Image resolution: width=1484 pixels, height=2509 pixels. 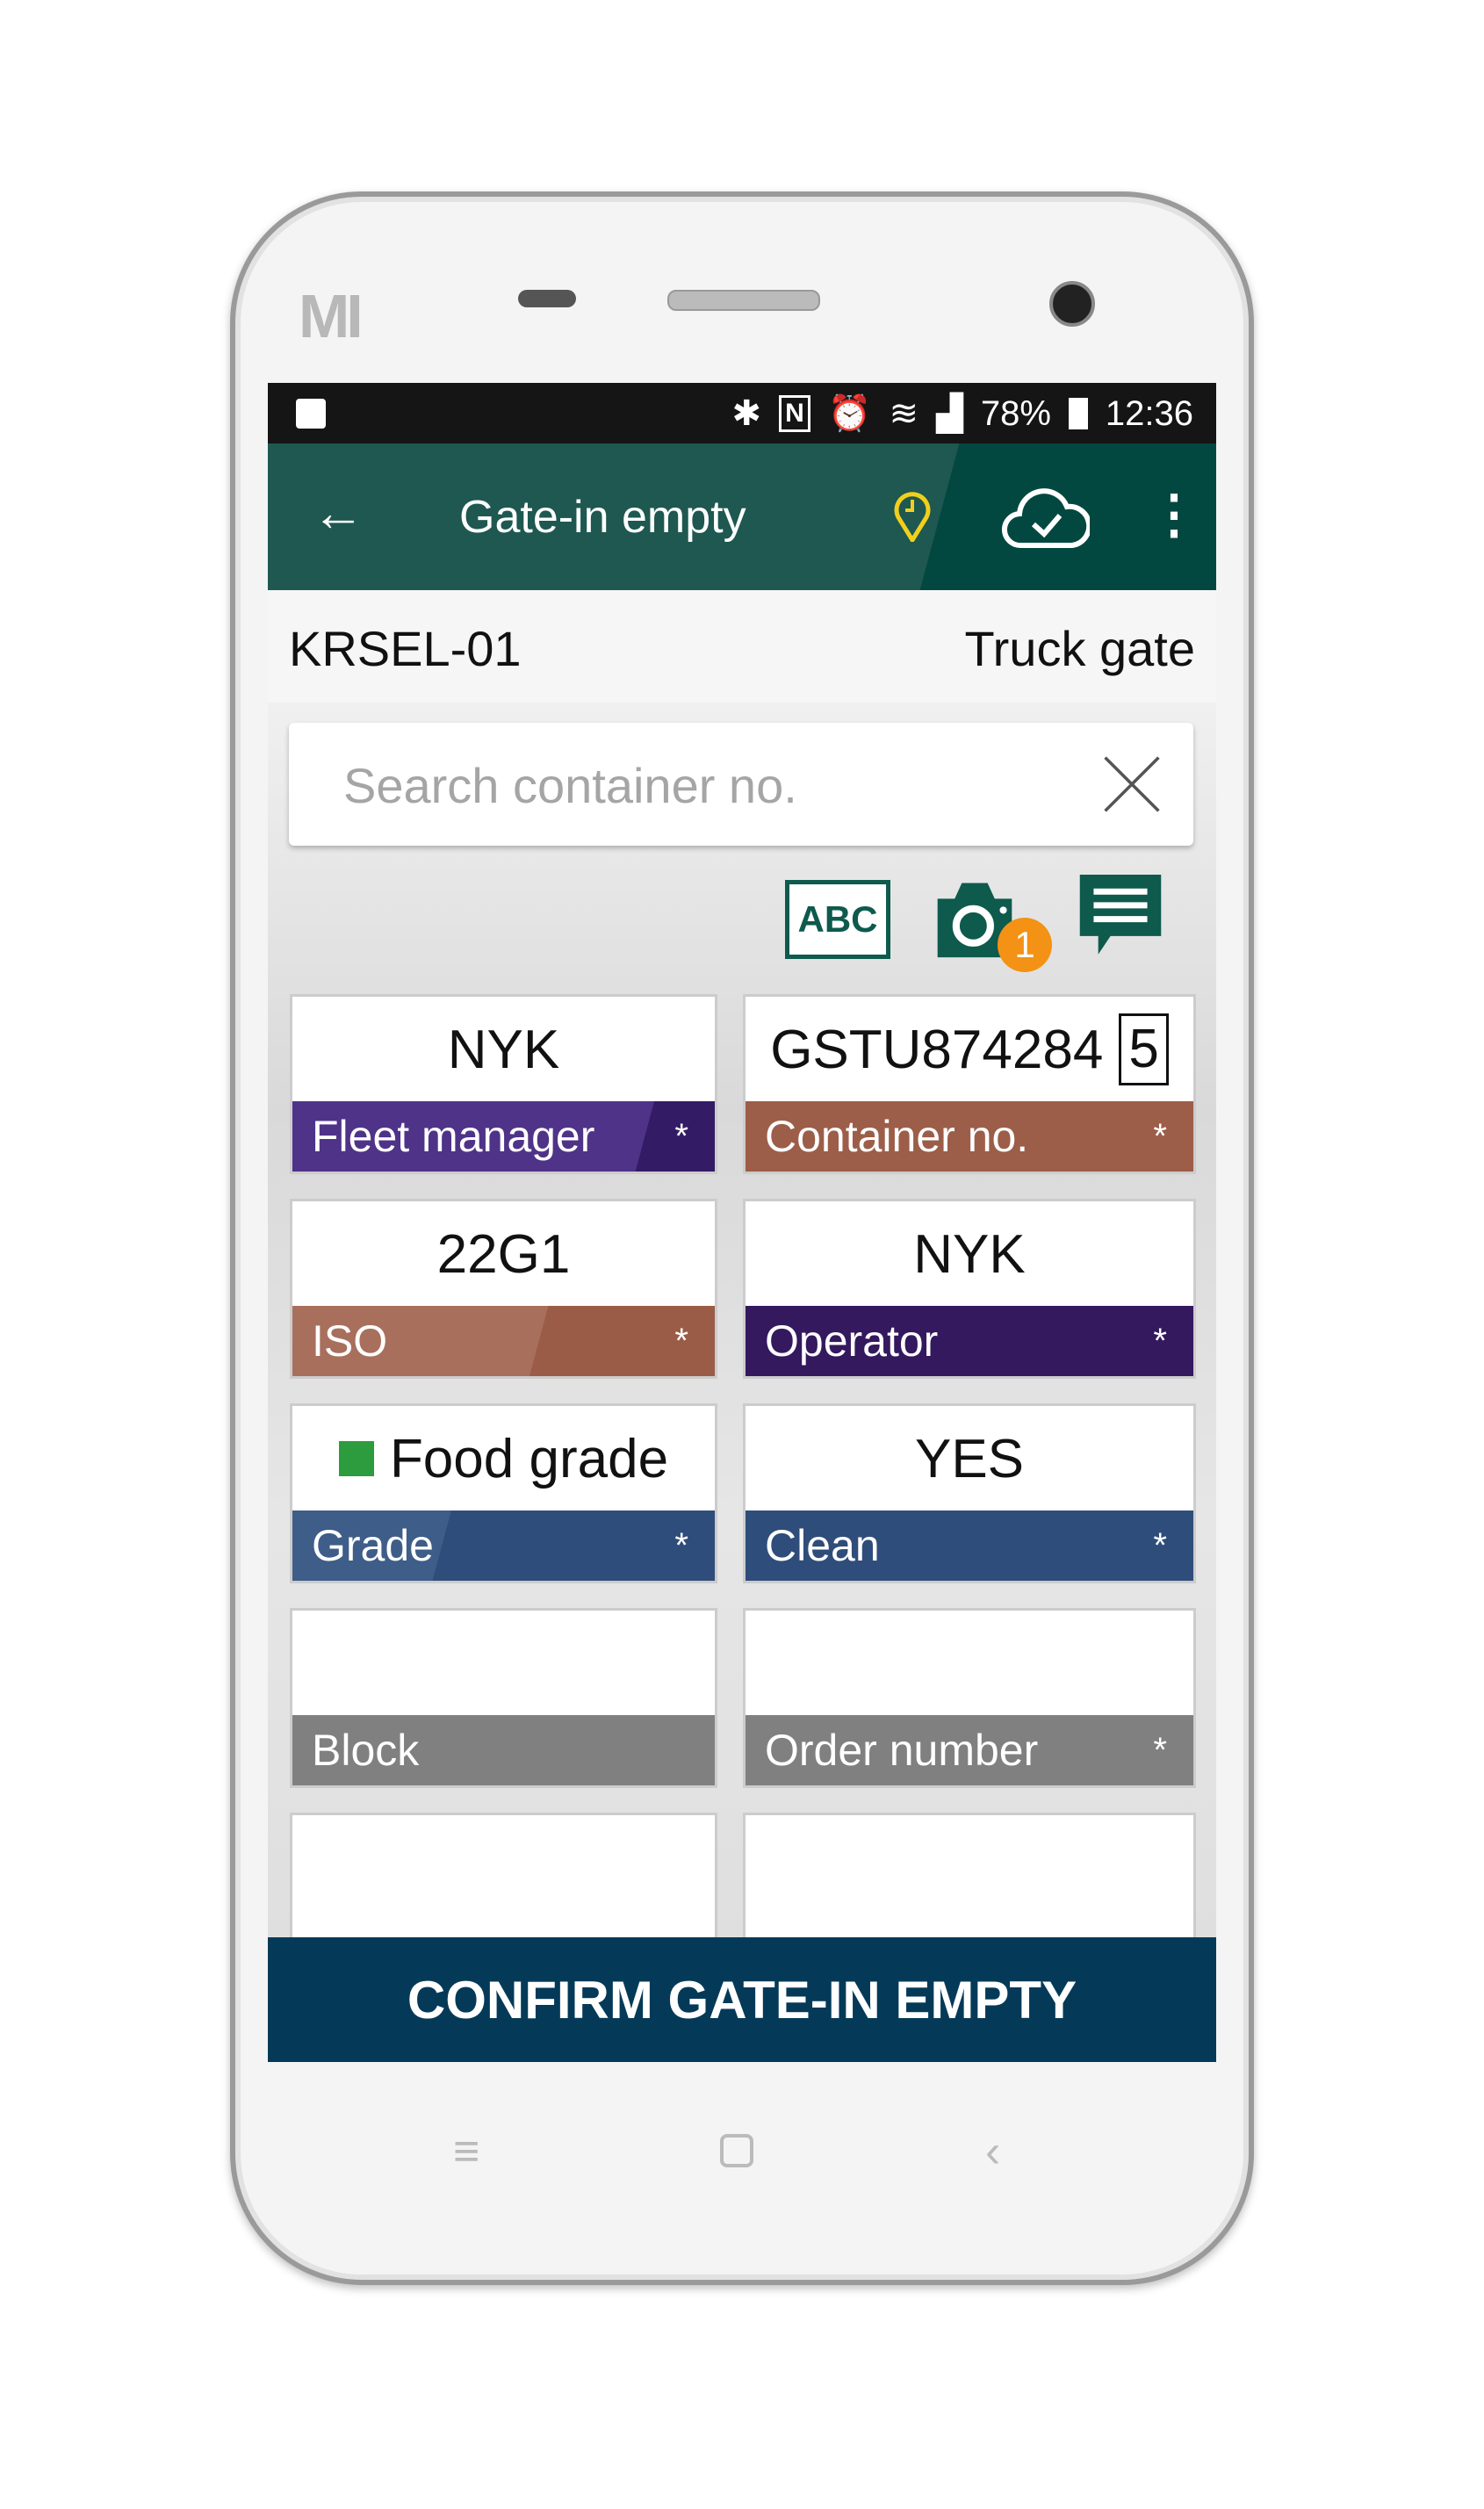 I want to click on field-label: Clean, so click(x=822, y=1545).